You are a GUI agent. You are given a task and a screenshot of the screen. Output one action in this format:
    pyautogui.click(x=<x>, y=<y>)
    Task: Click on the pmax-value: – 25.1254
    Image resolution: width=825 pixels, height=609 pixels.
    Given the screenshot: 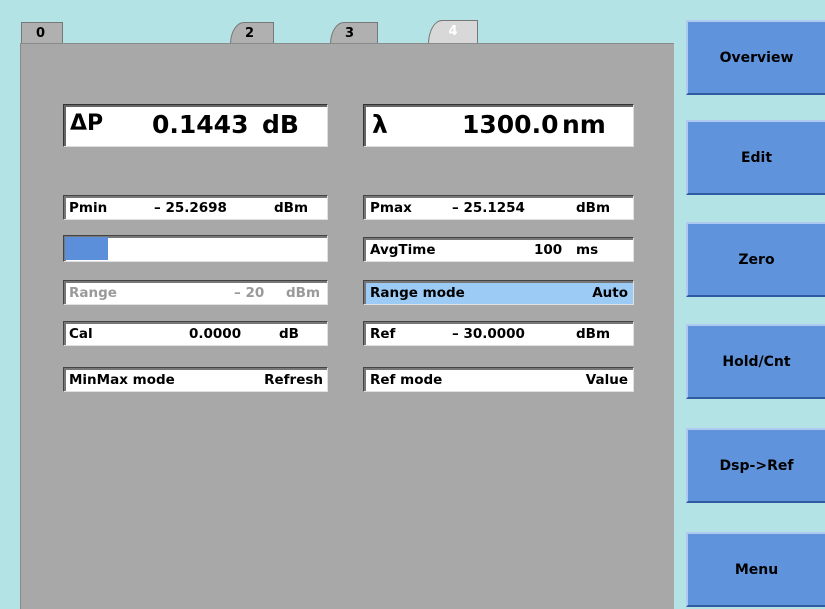 What is the action you would take?
    pyautogui.click(x=488, y=208)
    